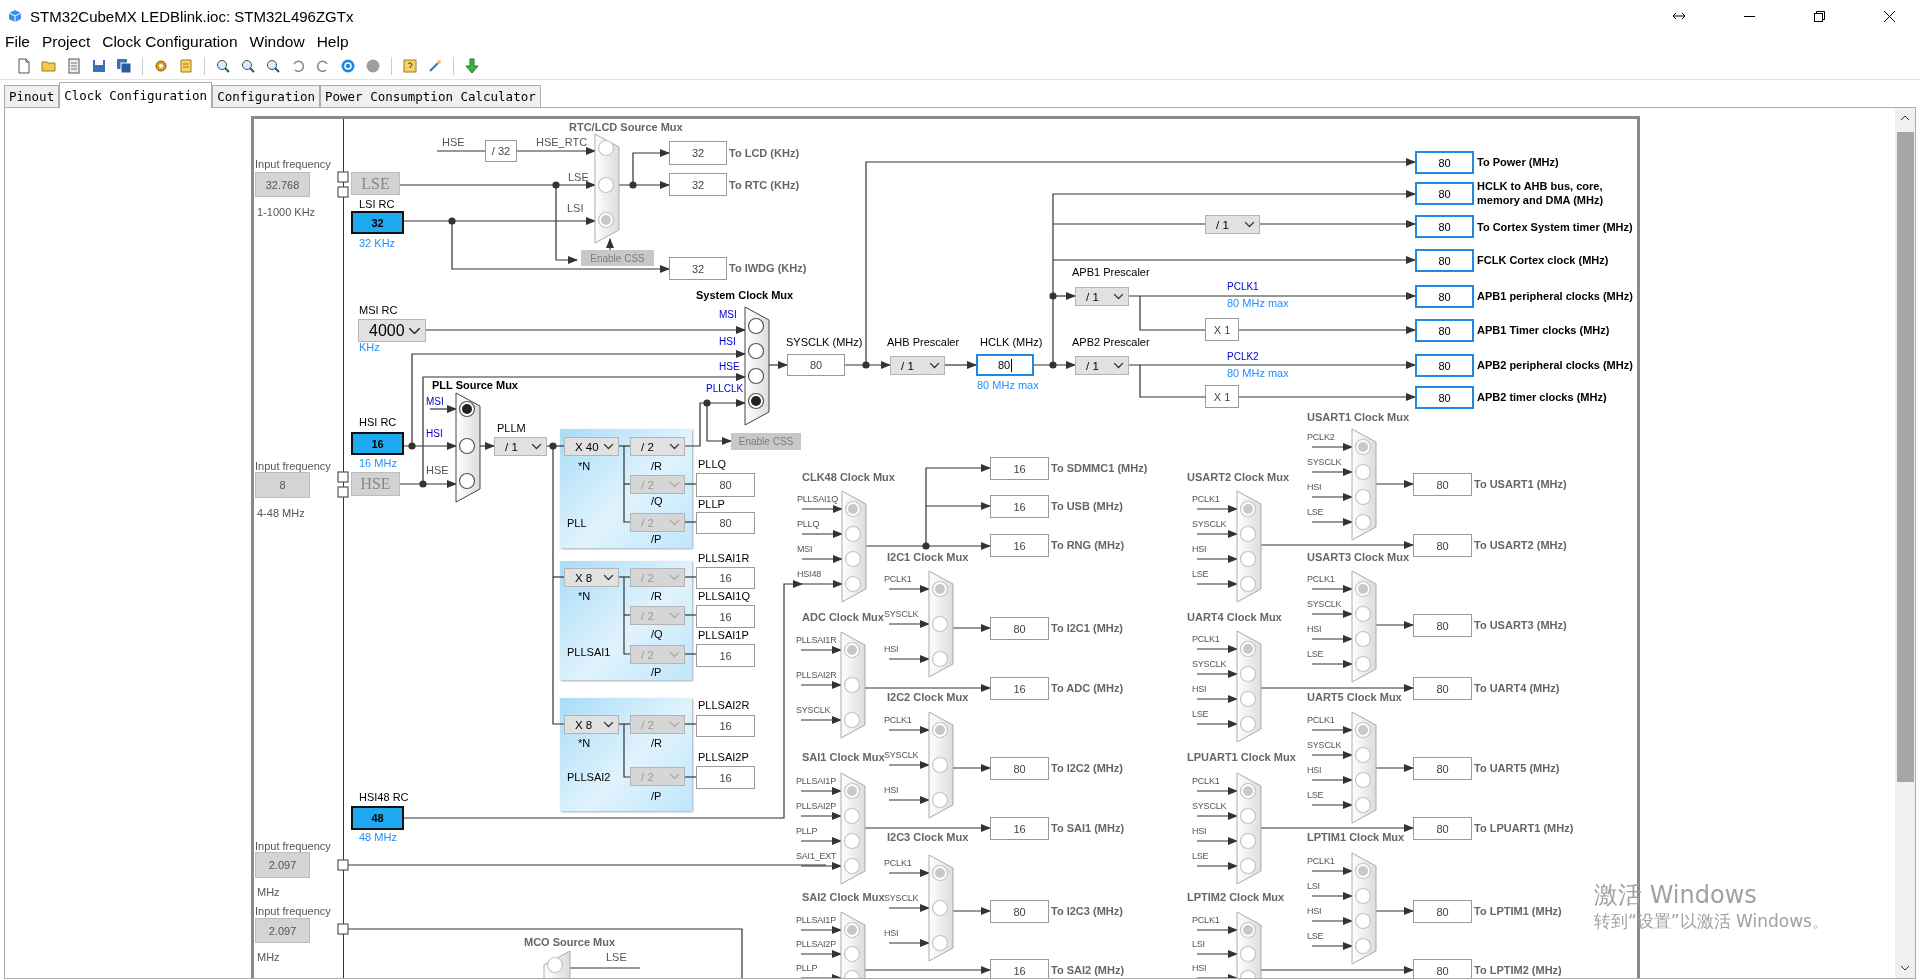 The image size is (1920, 979). Describe the element at coordinates (1524, 828) in the screenshot. I see `output-label: To LPUART1 (MHz)` at that location.